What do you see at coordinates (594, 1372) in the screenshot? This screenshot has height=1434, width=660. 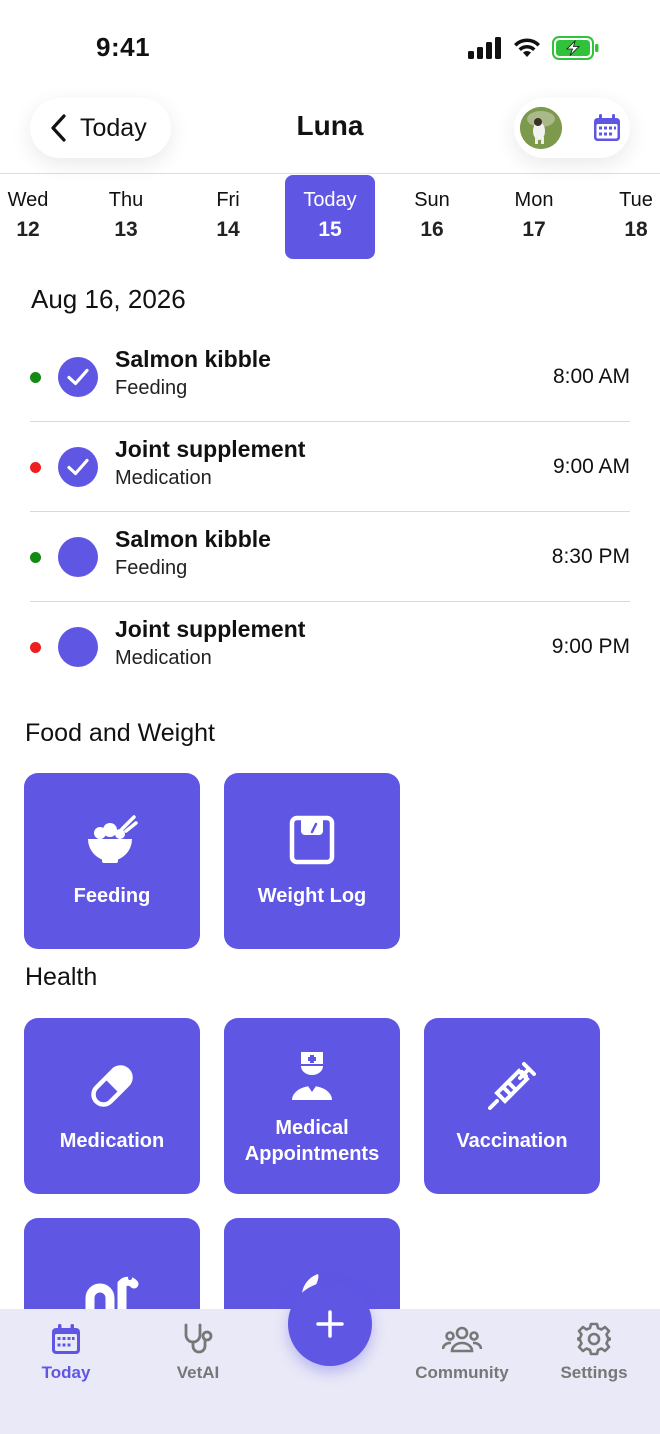 I see `tab-label: Settings` at bounding box center [594, 1372].